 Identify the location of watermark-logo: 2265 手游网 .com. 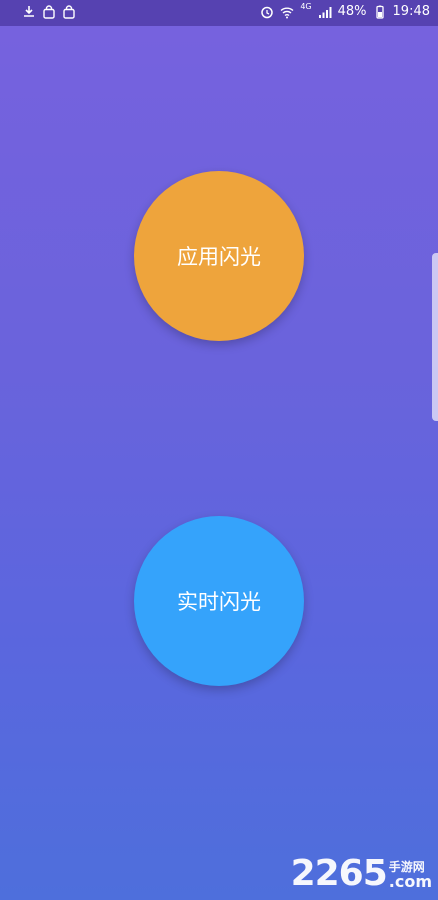
(361, 874).